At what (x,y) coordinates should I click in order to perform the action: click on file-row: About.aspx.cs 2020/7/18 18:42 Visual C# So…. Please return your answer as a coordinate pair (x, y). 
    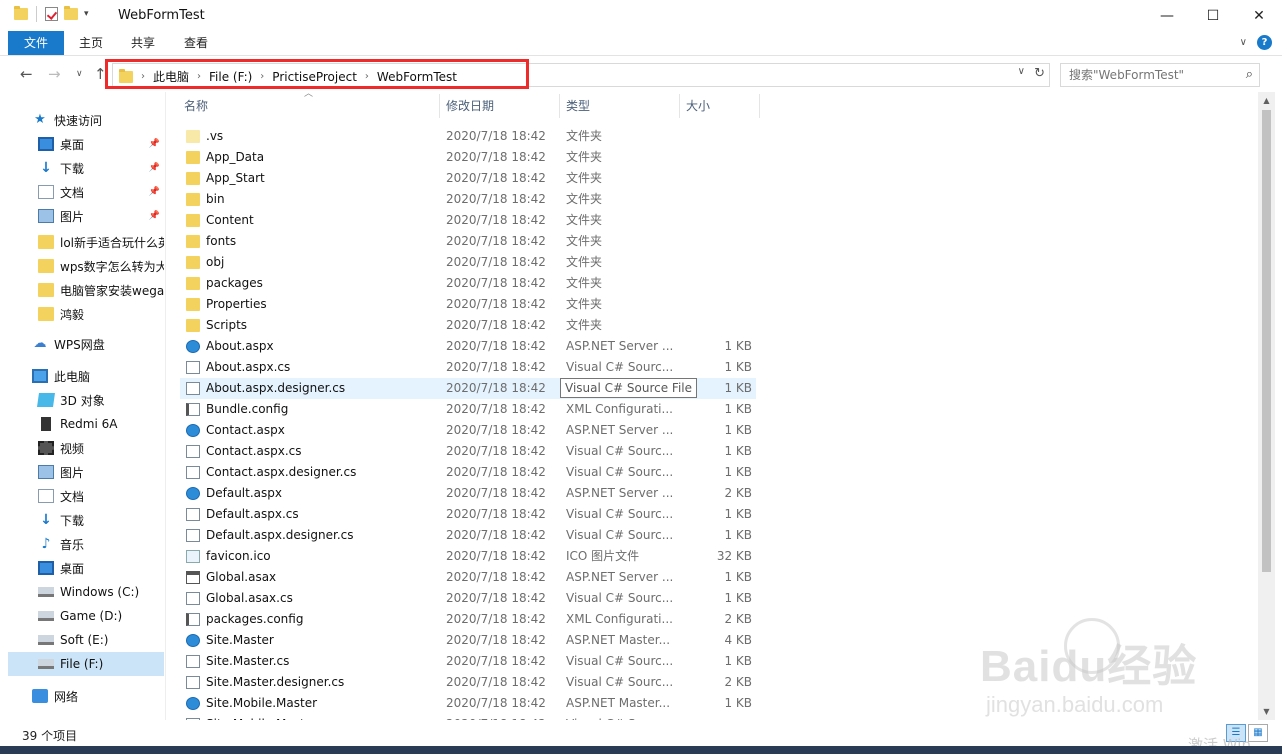
    Looking at the image, I should click on (468, 367).